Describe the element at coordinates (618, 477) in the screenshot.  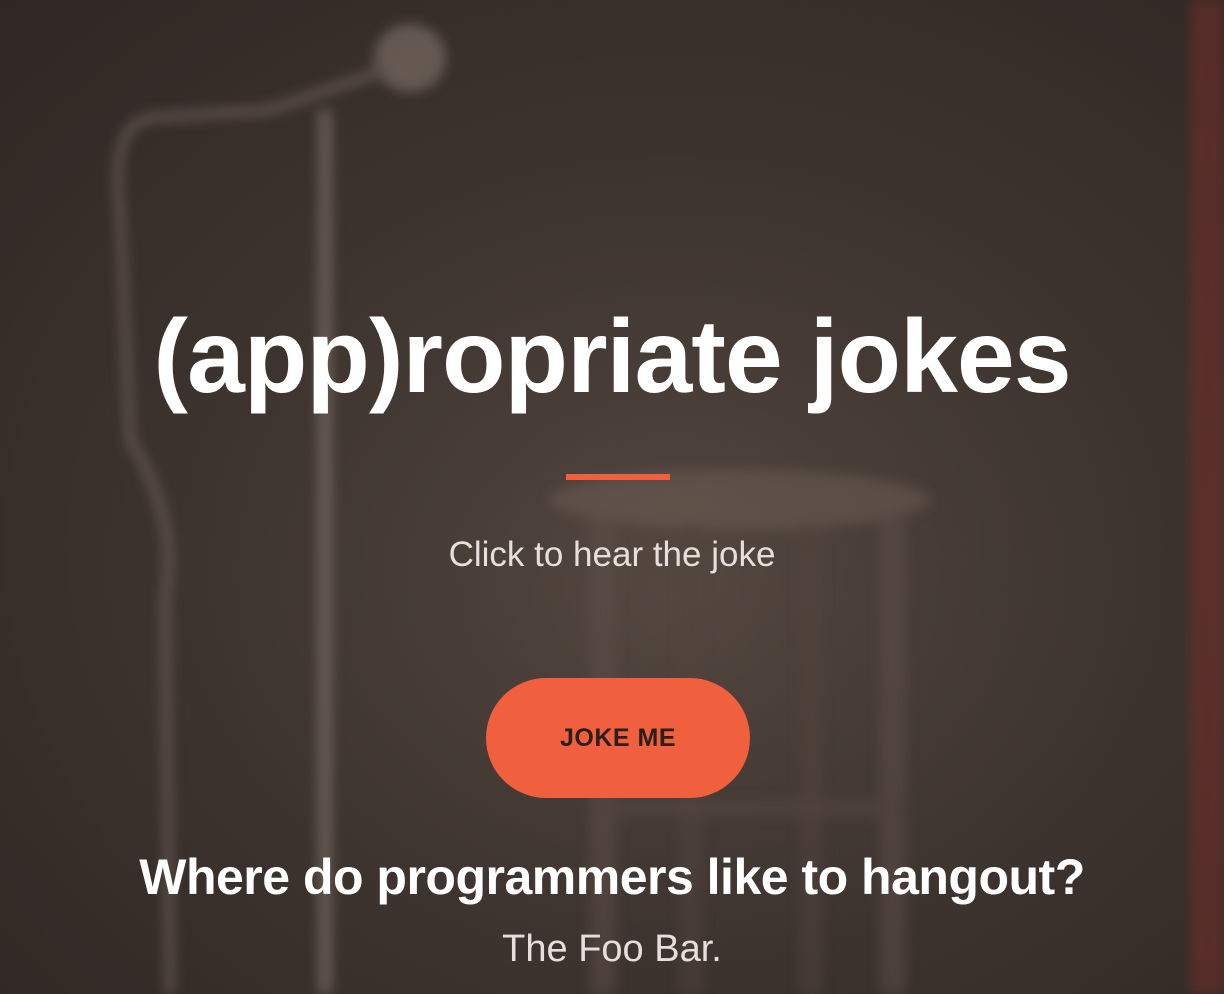
I see `accent-divider` at that location.